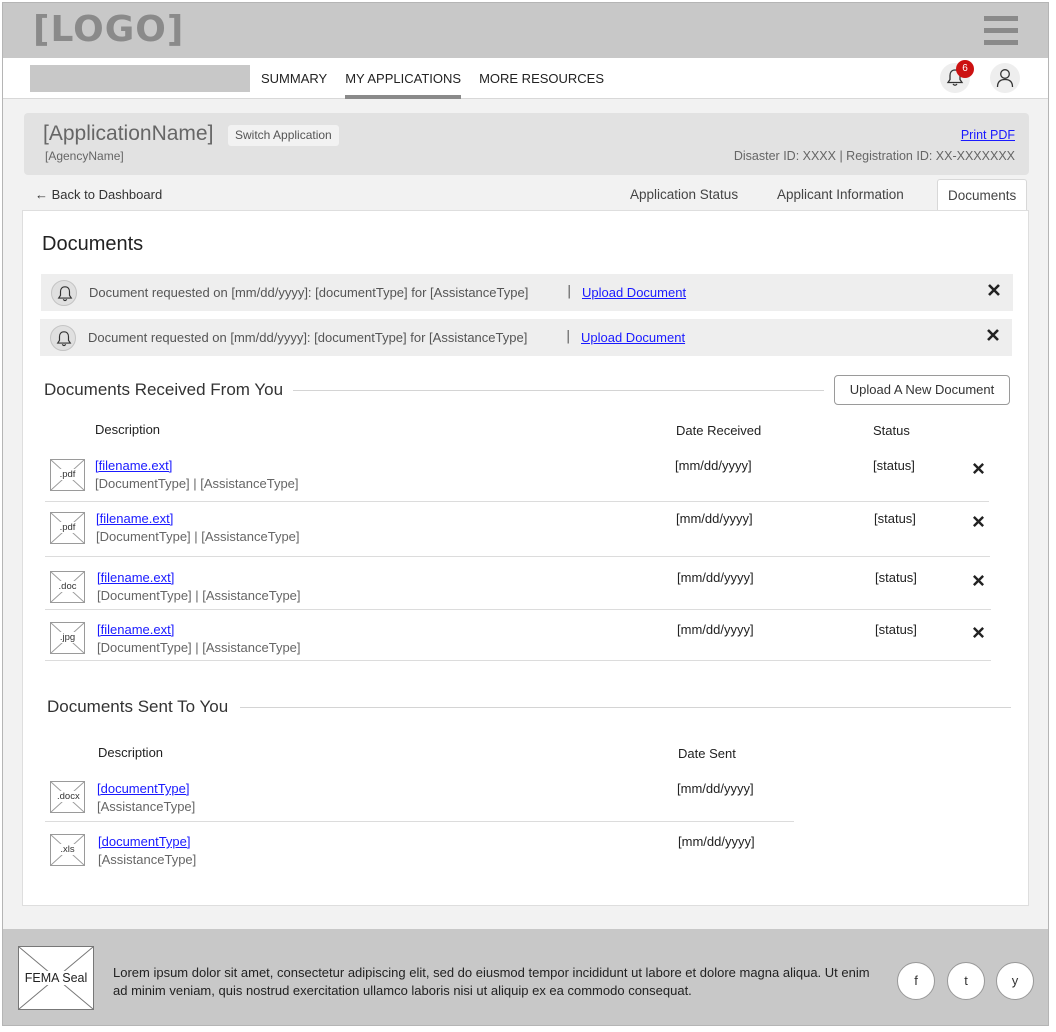 The image size is (1056, 1032). I want to click on upload-new-document-button: Upload A New Document, so click(922, 390).